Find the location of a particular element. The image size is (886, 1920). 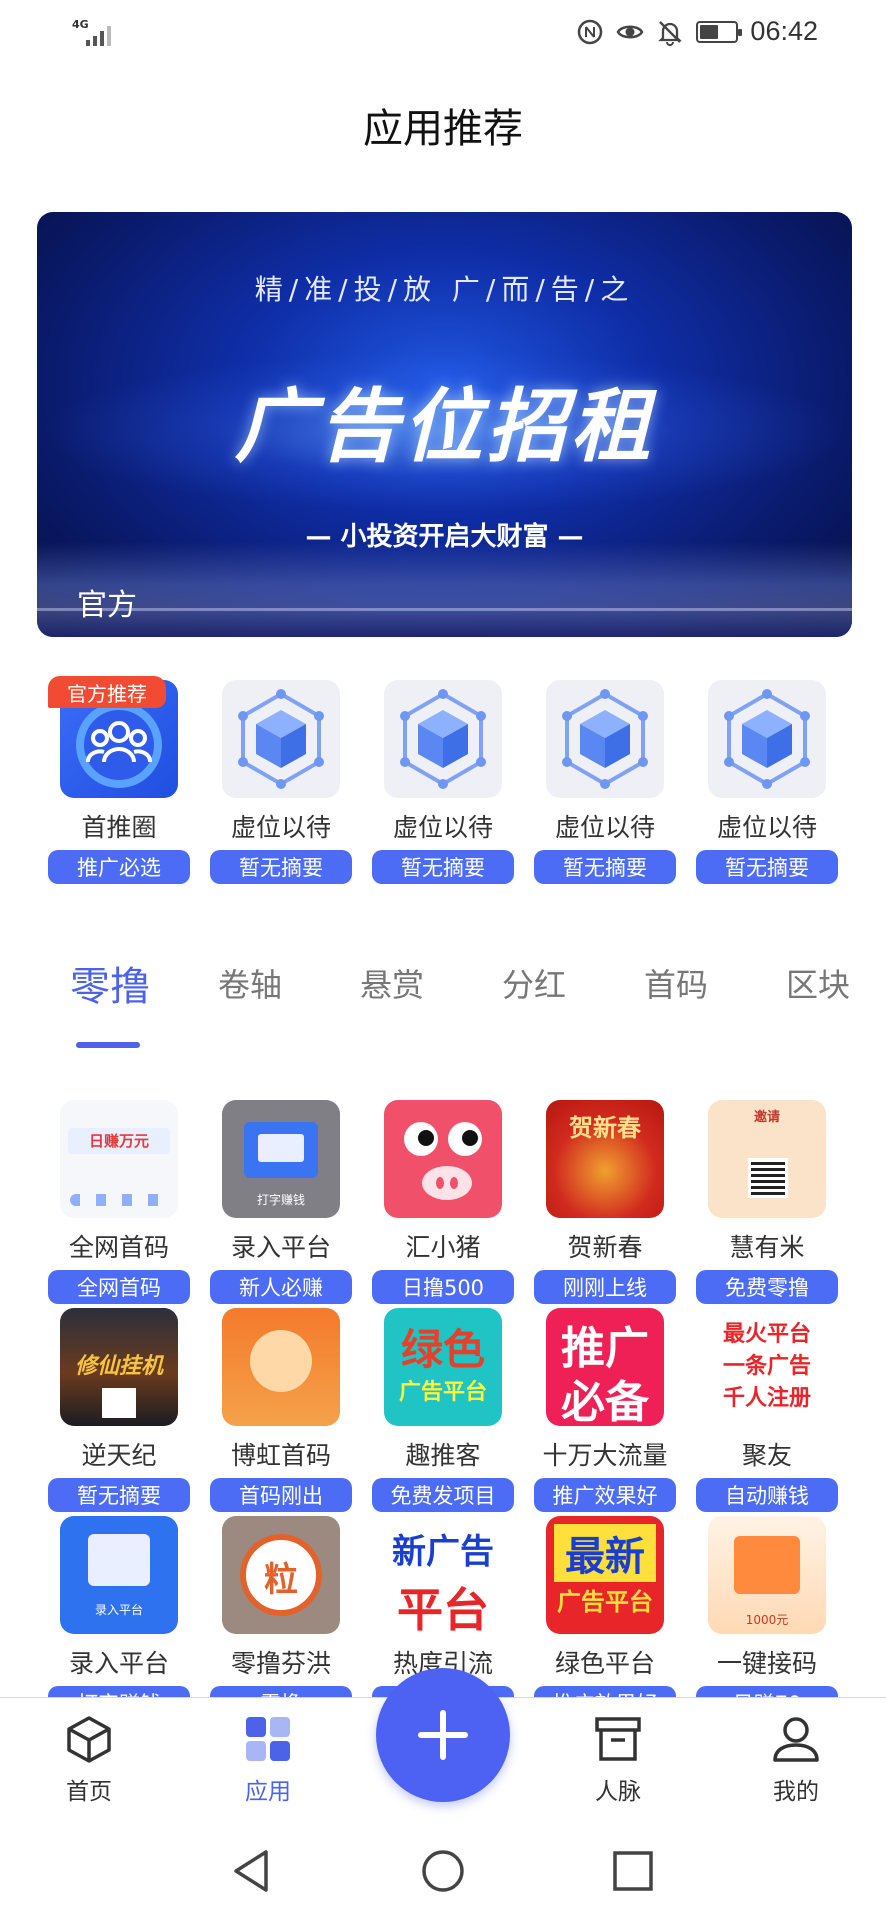

cartoon-icon is located at coordinates (281, 1367).